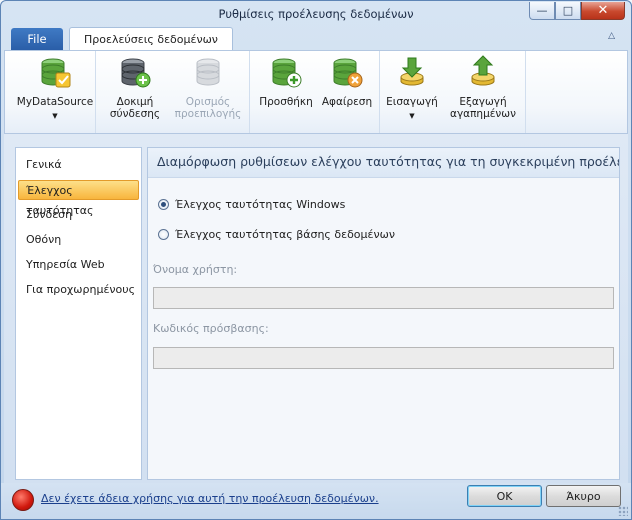 This screenshot has width=632, height=520. Describe the element at coordinates (412, 71) in the screenshot. I see `import-icon` at that location.